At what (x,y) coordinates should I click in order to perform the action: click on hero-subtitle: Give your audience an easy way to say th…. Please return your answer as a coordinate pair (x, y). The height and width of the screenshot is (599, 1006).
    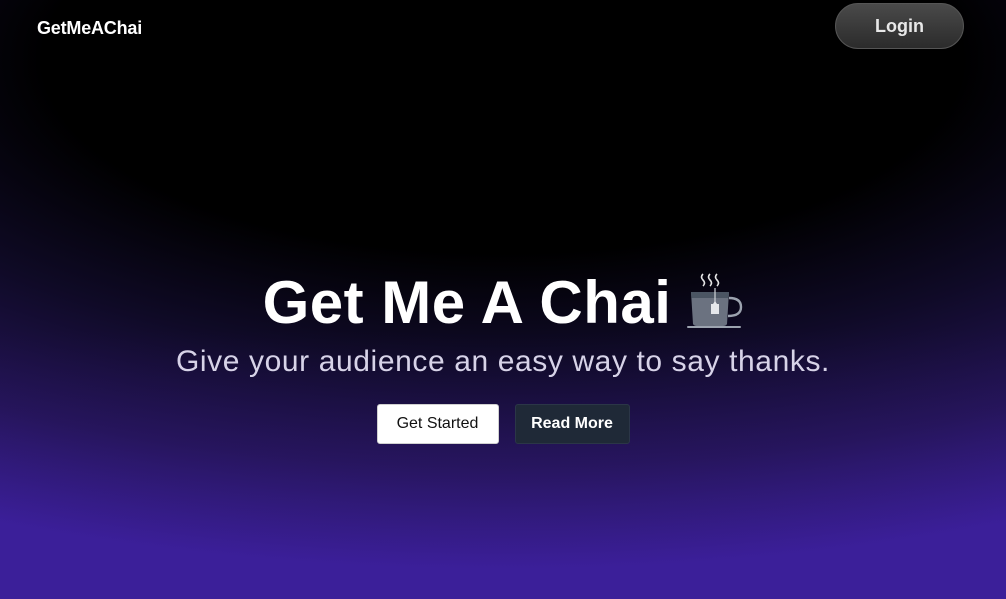
    Looking at the image, I should click on (502, 361).